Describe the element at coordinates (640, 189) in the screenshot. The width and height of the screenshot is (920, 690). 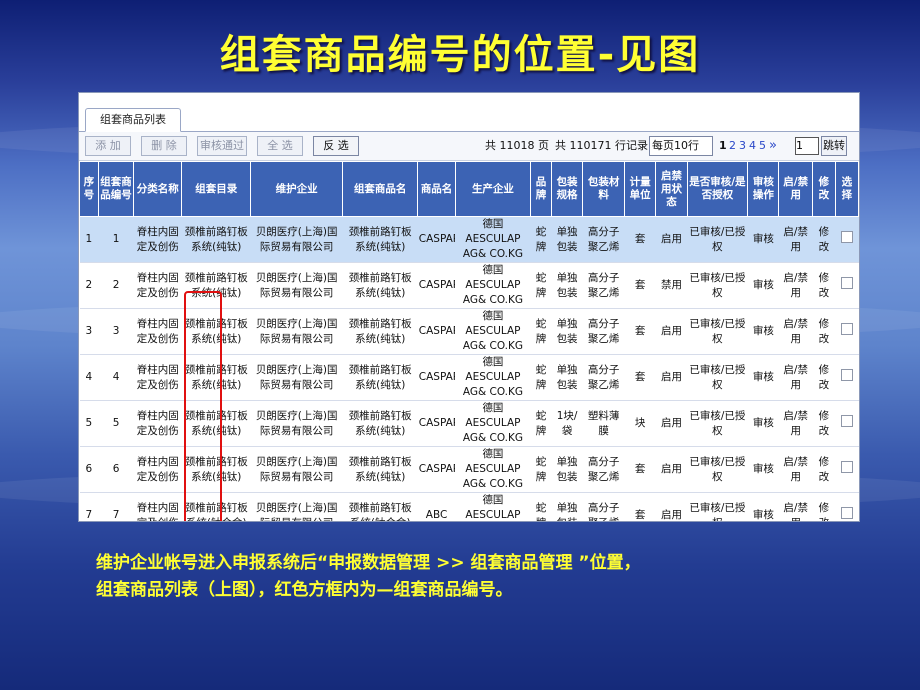
I see `column-header: 计量单位` at that location.